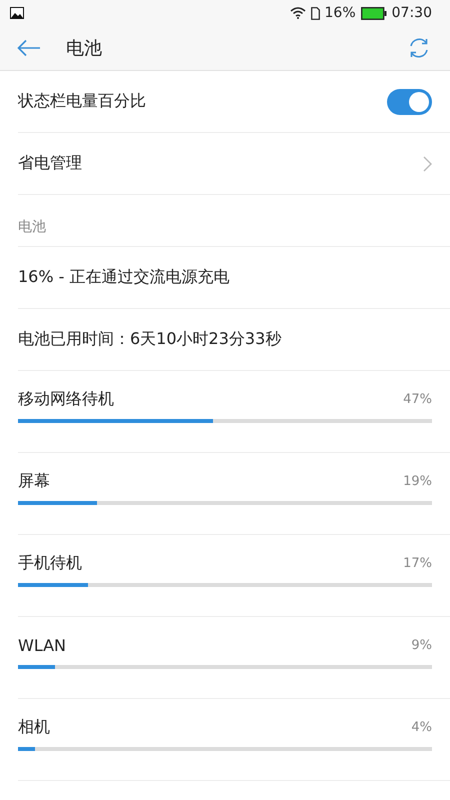 This screenshot has width=450, height=800. I want to click on sim-icon, so click(315, 13).